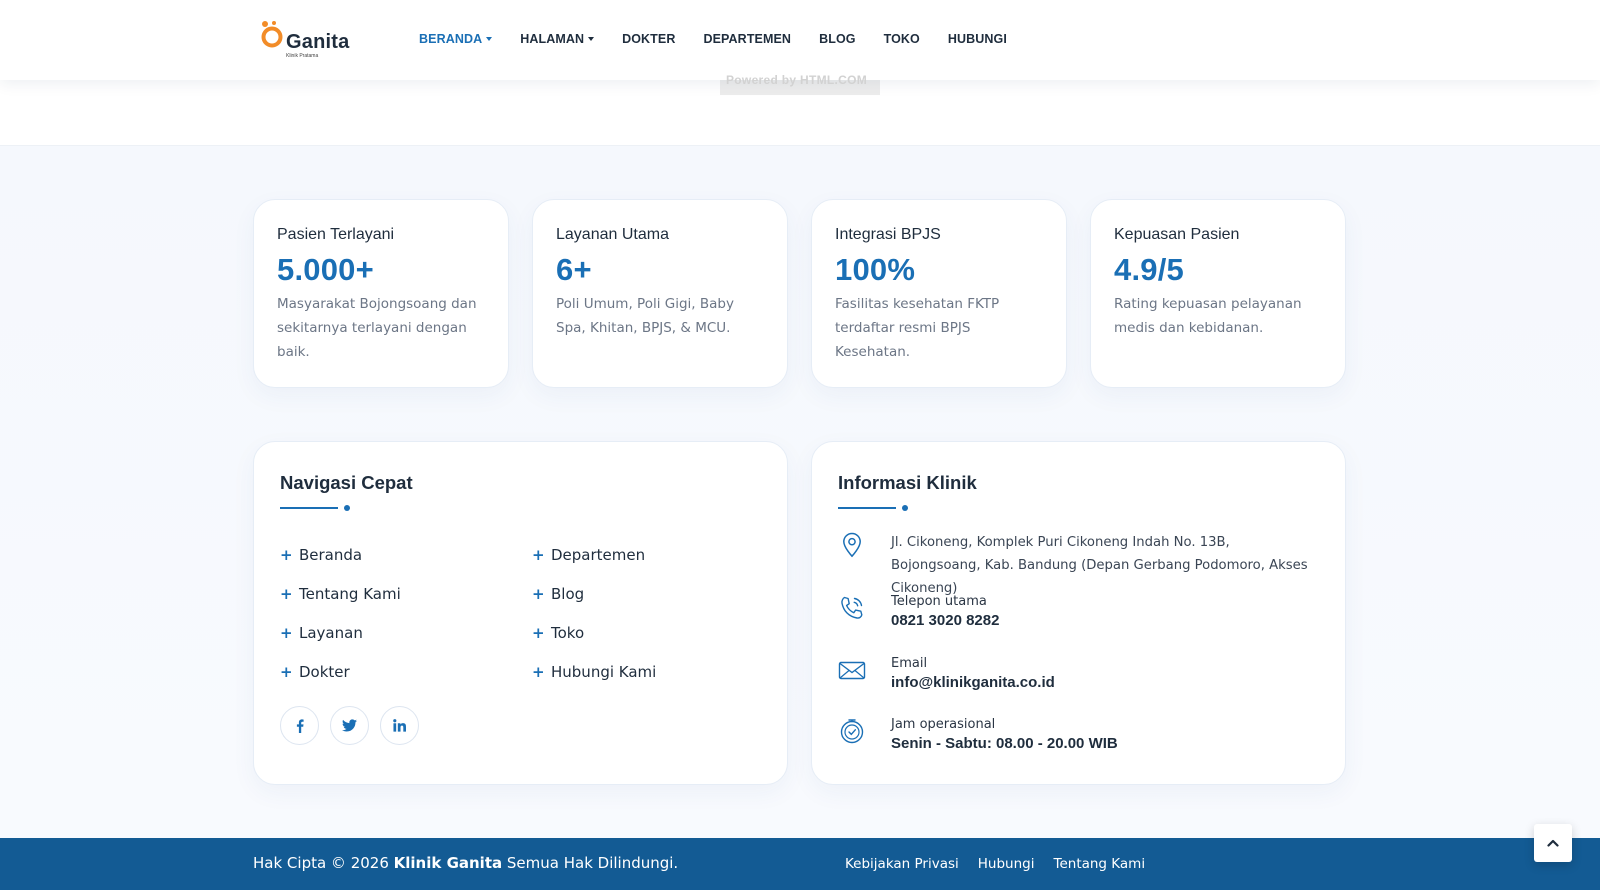  What do you see at coordinates (945, 620) in the screenshot?
I see `phone-number: 0821 3020 8282` at bounding box center [945, 620].